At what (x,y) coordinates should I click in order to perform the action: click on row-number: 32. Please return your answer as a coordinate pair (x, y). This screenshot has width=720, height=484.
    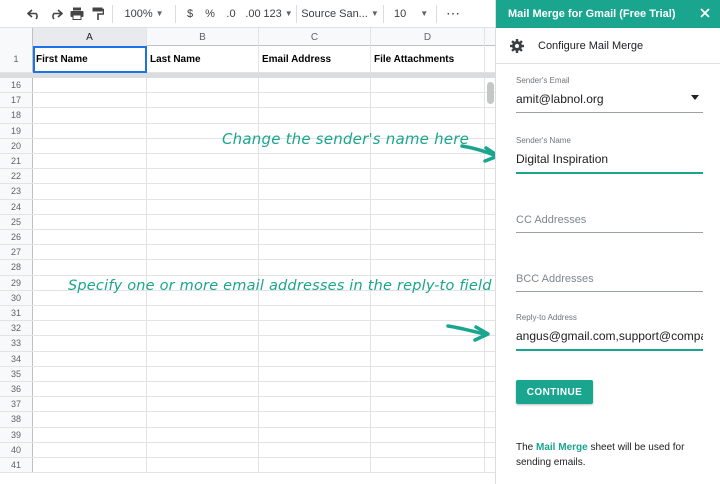
    Looking at the image, I should click on (16, 328).